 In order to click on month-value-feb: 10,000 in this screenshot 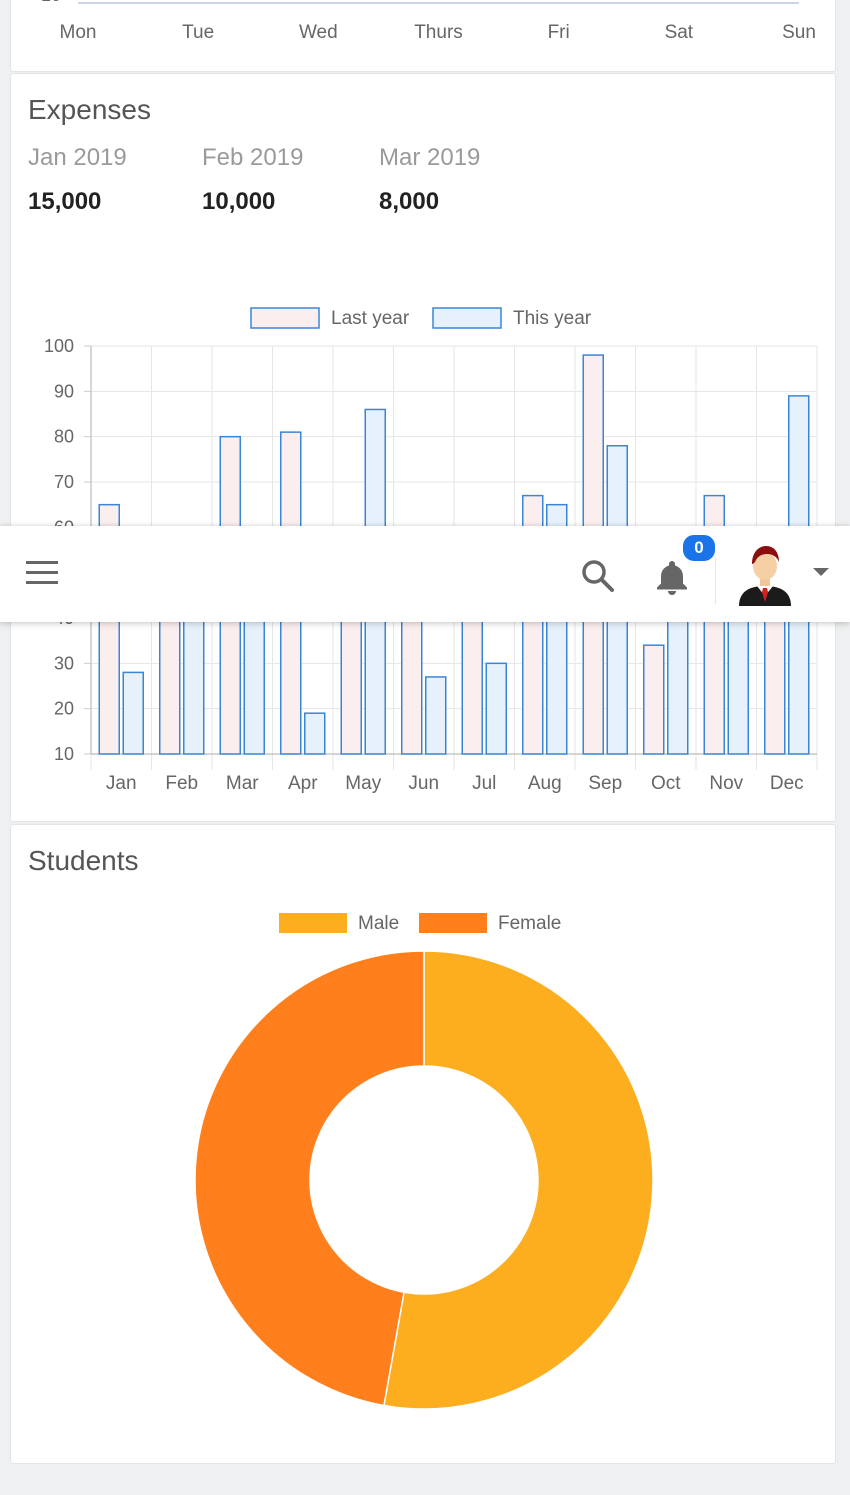, I will do `click(239, 201)`.